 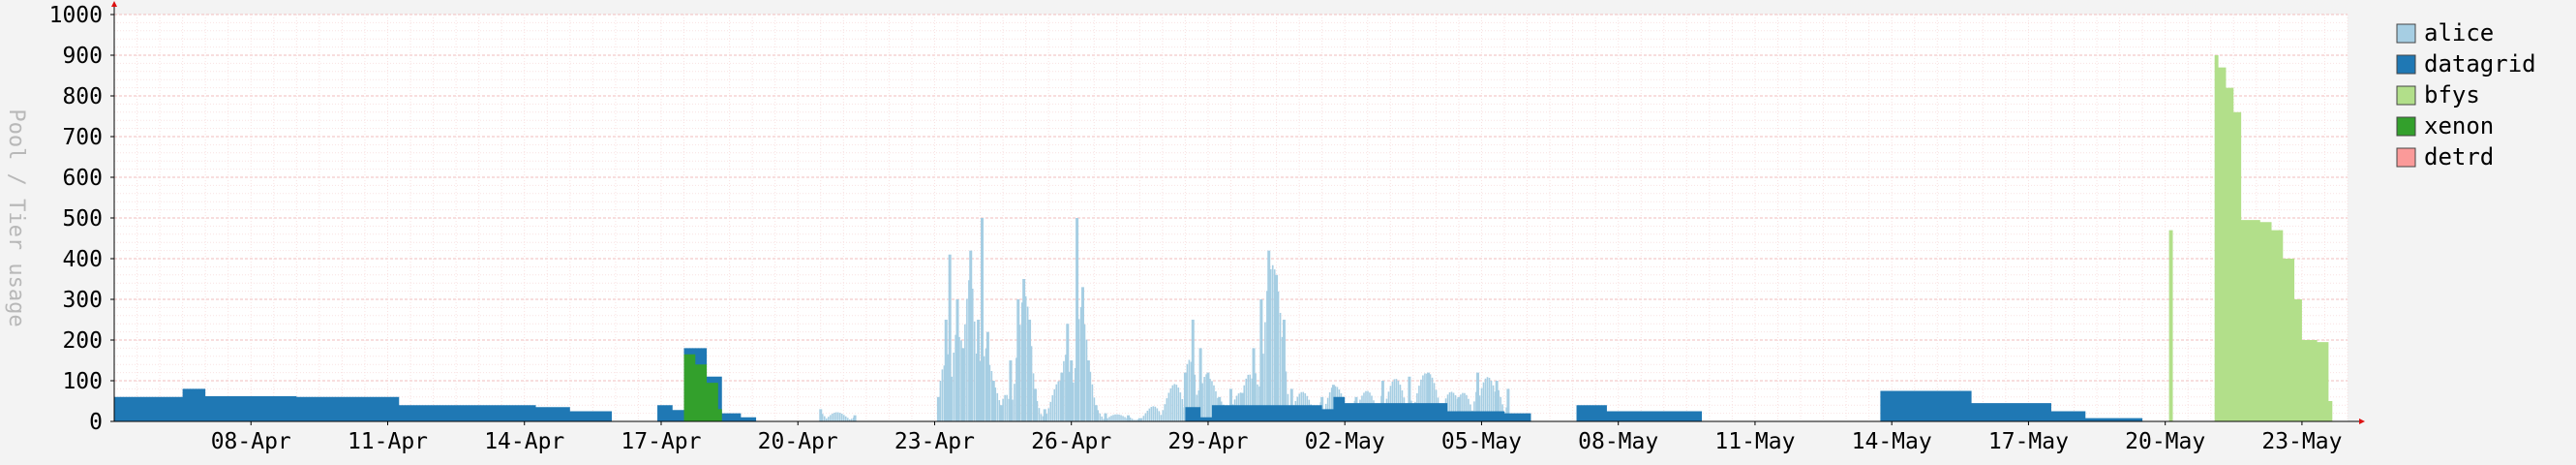 What do you see at coordinates (1481, 441) in the screenshot?
I see `x-tick-label: 05-May` at bounding box center [1481, 441].